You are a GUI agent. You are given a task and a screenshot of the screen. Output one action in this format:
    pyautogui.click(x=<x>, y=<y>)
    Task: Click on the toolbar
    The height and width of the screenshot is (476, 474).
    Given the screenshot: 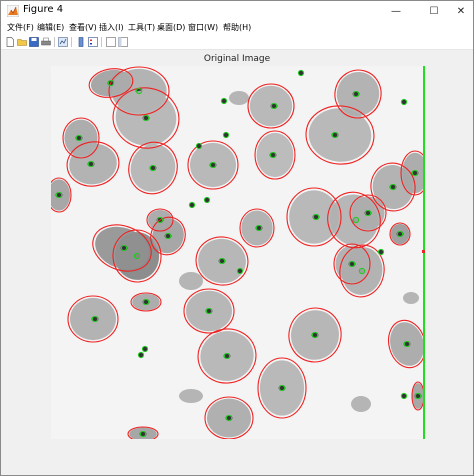 What is the action you would take?
    pyautogui.click(x=237, y=42)
    